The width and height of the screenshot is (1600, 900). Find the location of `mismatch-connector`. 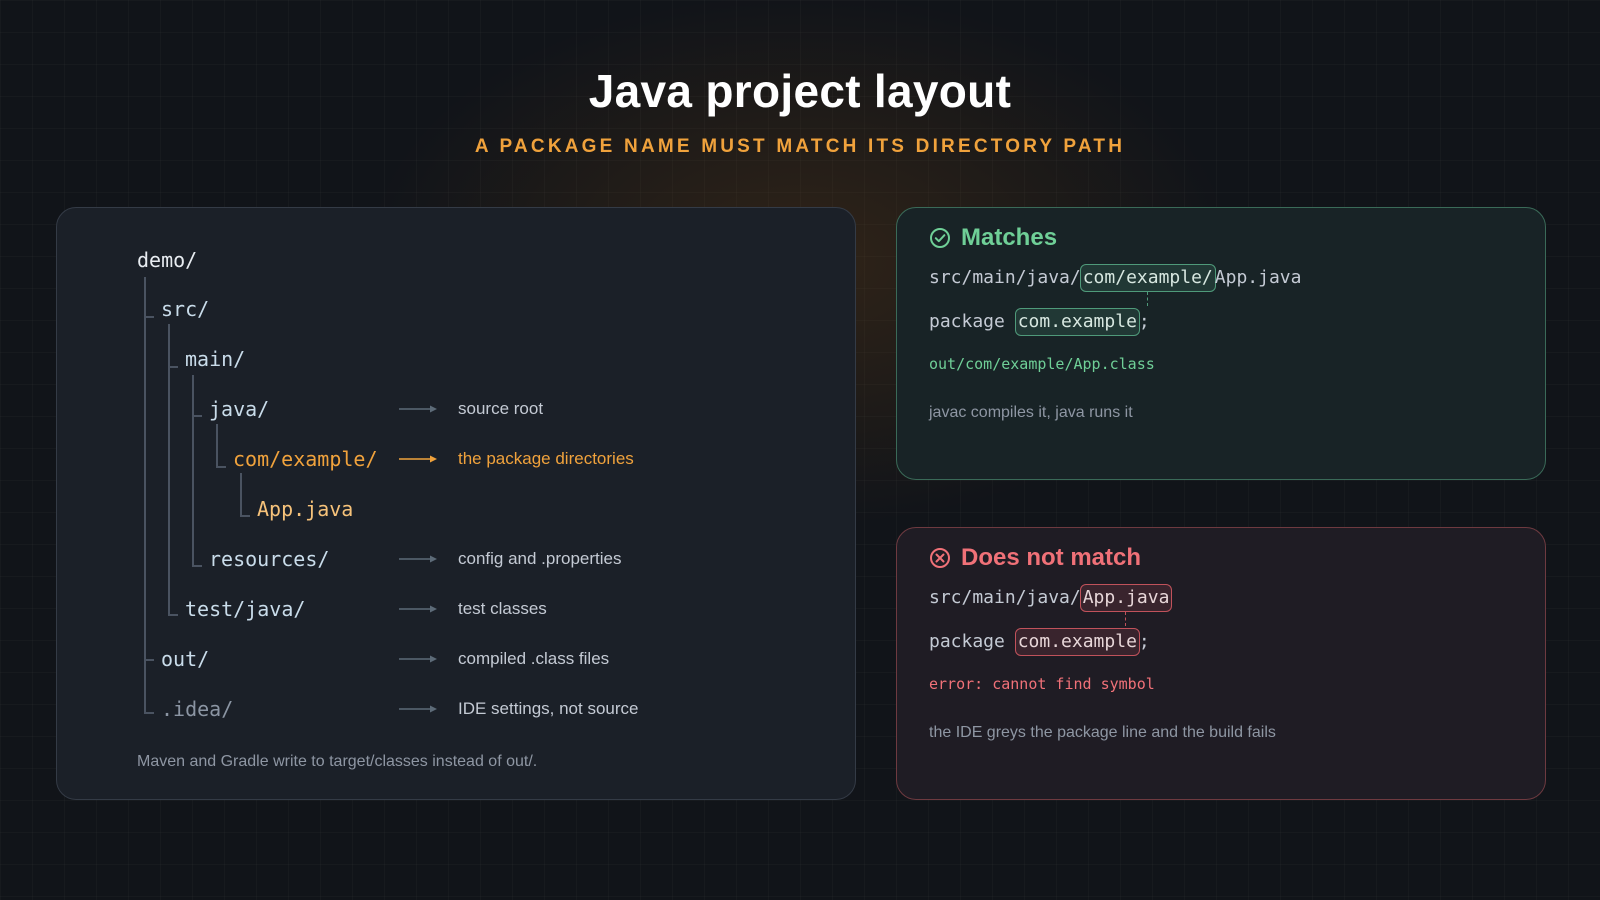

mismatch-connector is located at coordinates (1125, 619).